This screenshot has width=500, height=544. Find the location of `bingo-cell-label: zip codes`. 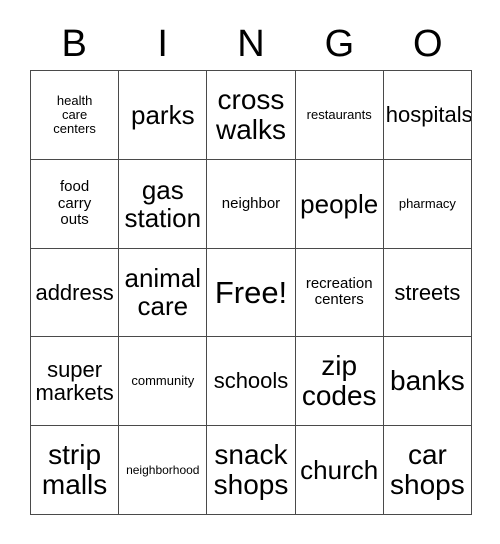

bingo-cell-label: zip codes is located at coordinates (339, 381).